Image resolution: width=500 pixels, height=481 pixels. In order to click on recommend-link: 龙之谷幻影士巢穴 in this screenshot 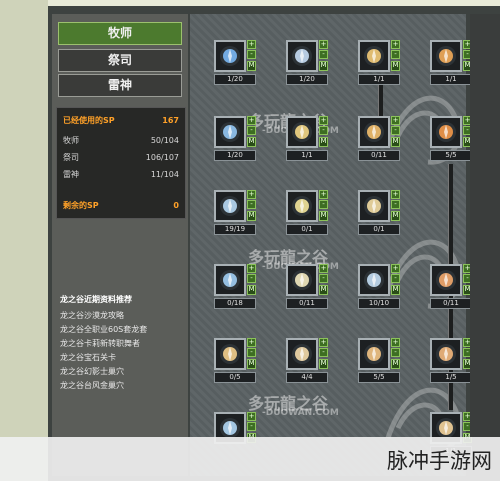, I will do `click(92, 371)`.